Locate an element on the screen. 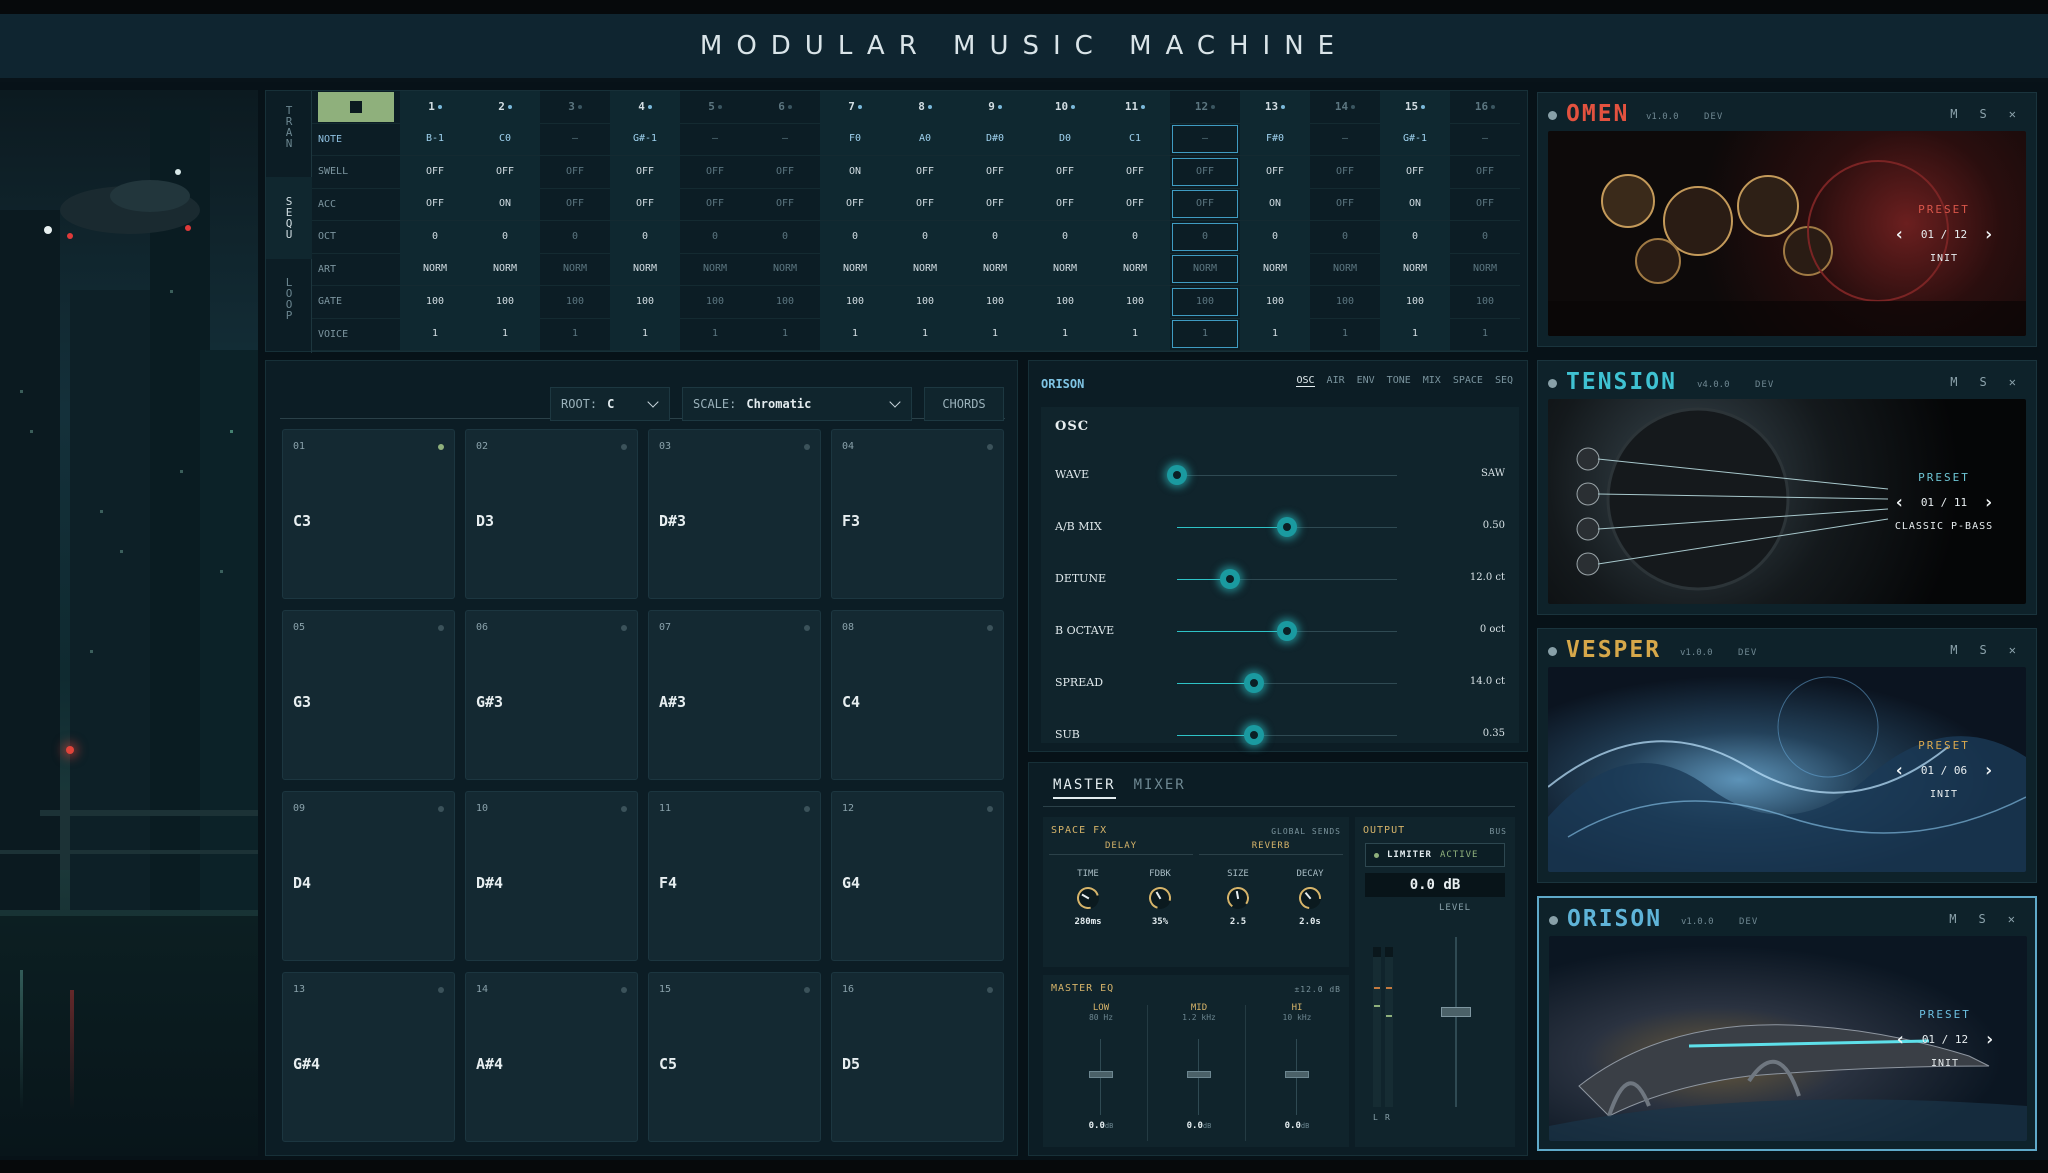 This screenshot has height=1173, width=2048. root-dropdown: ROOT: C is located at coordinates (610, 404).